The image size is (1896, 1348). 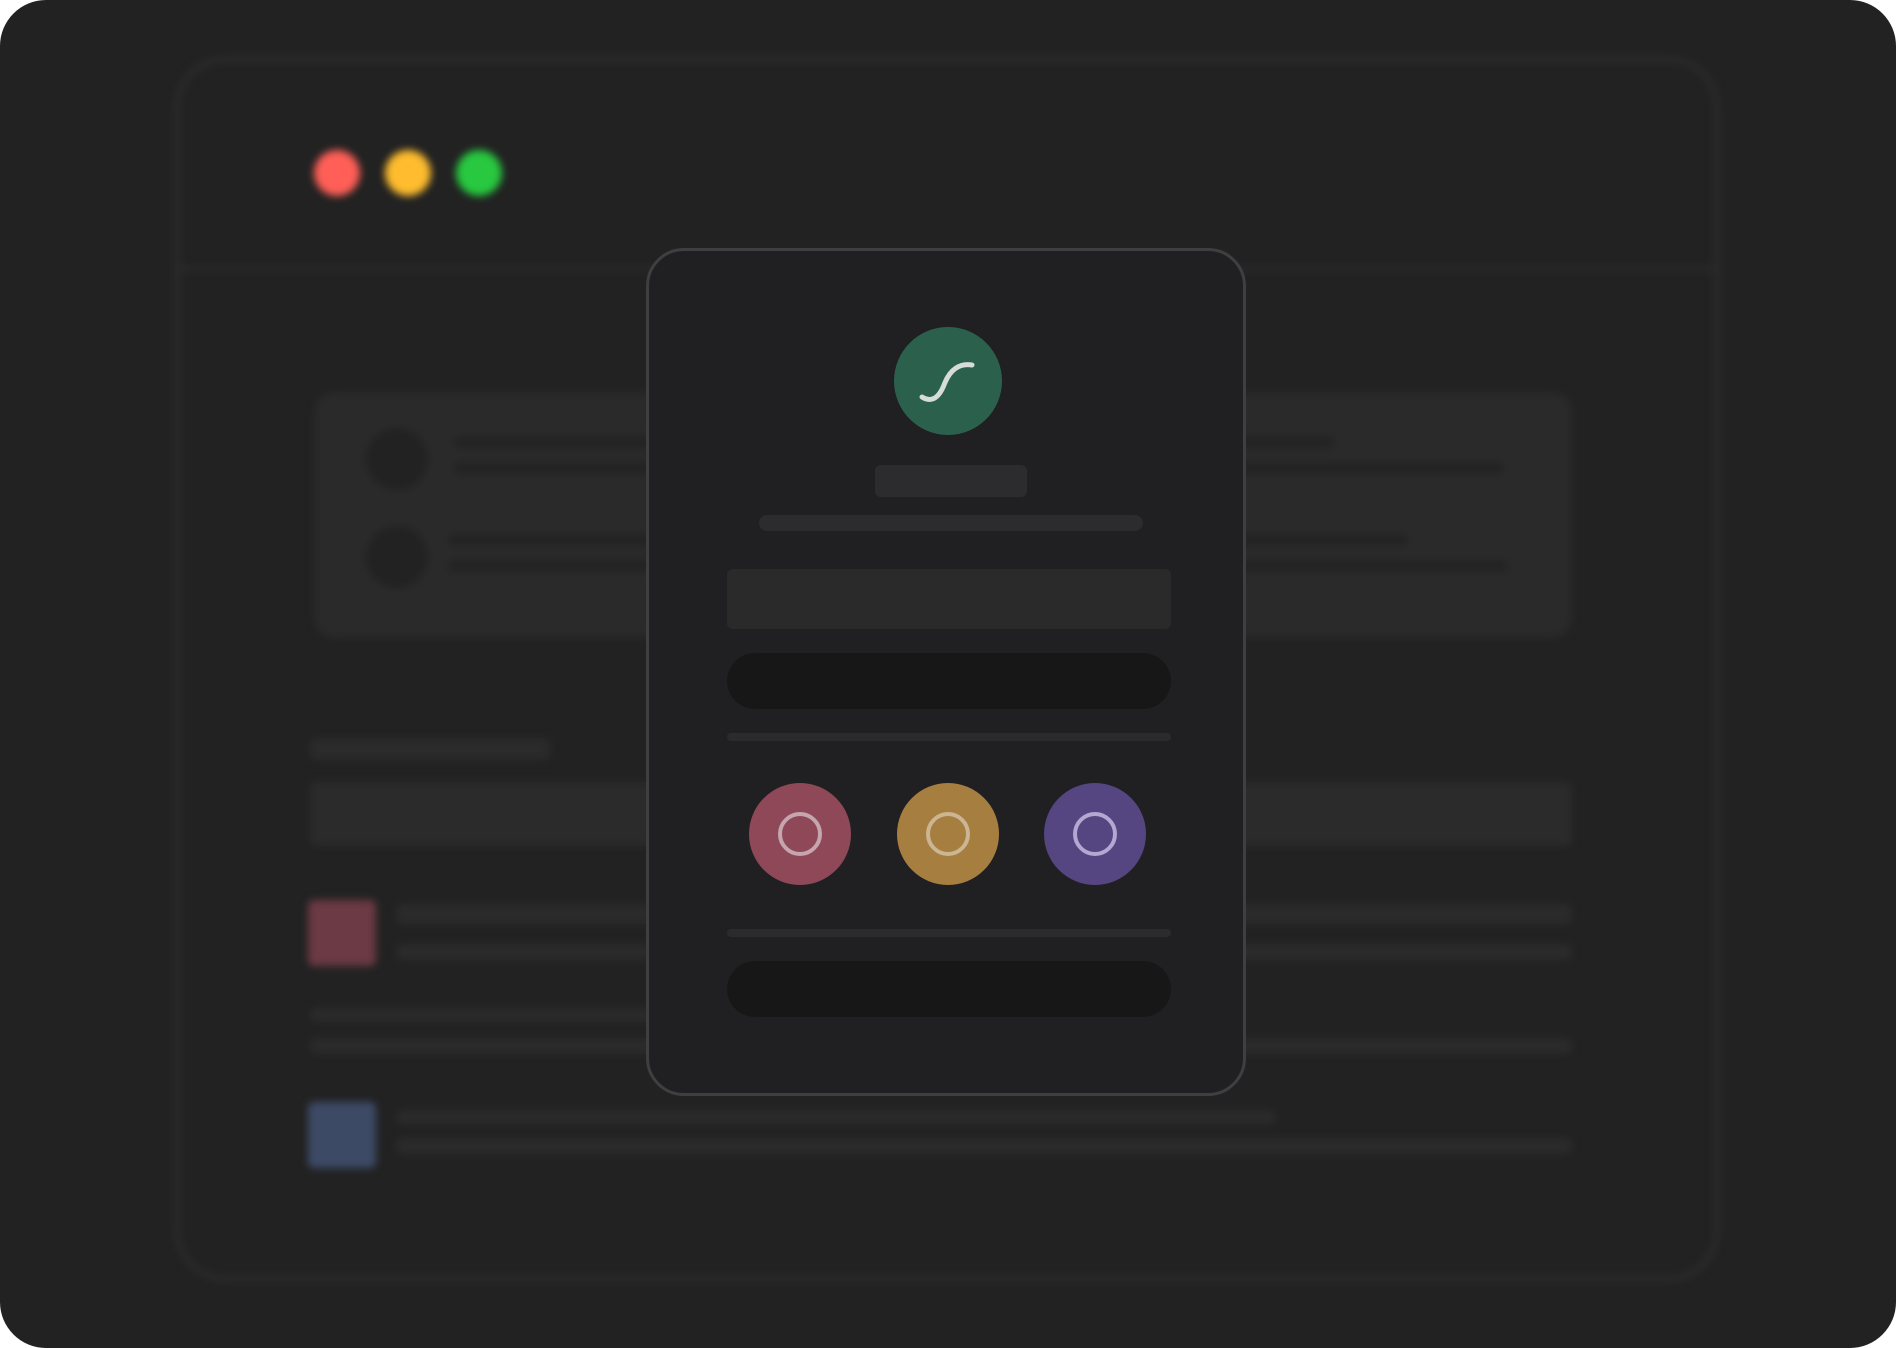 I want to click on option-purple-button, so click(x=1095, y=834).